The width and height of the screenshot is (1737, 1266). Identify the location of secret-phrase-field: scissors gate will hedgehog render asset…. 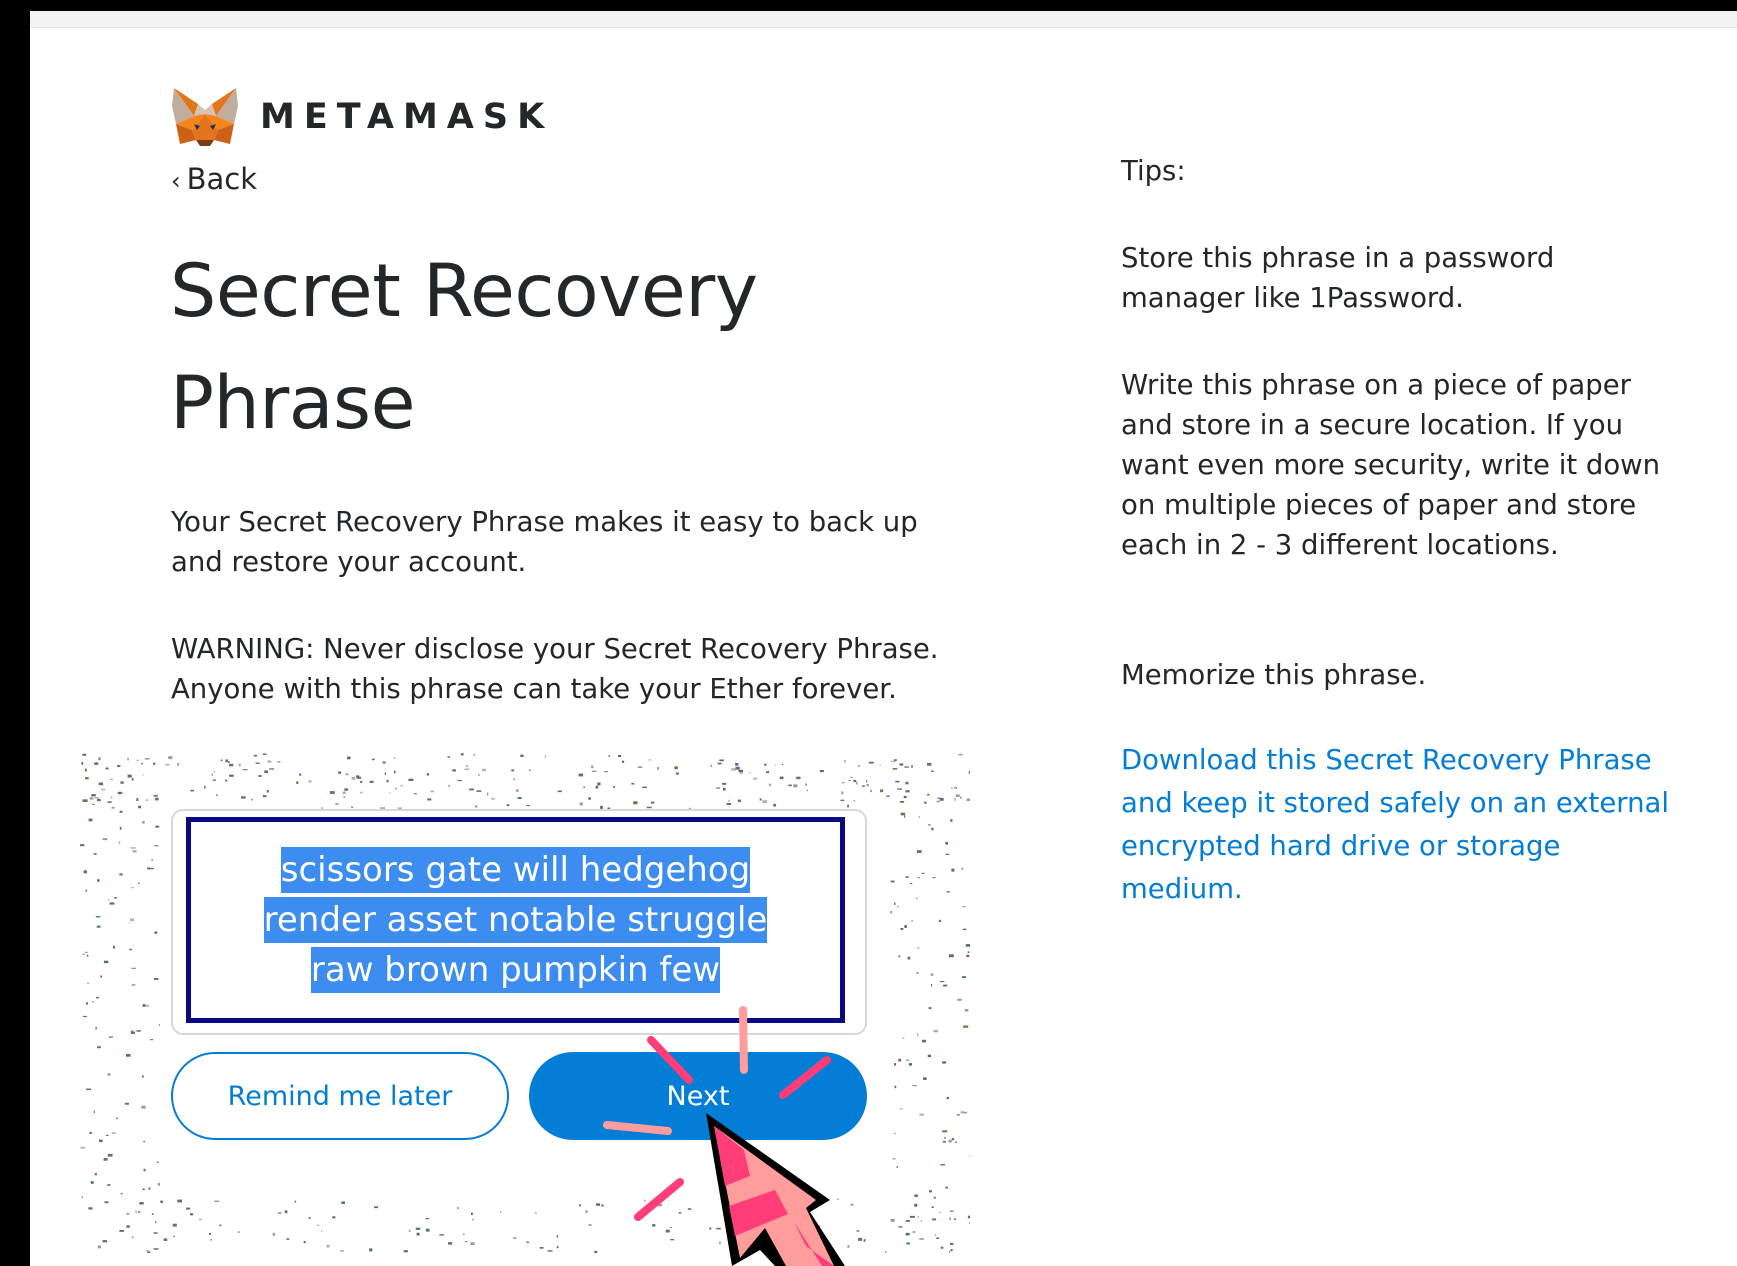
(515, 920).